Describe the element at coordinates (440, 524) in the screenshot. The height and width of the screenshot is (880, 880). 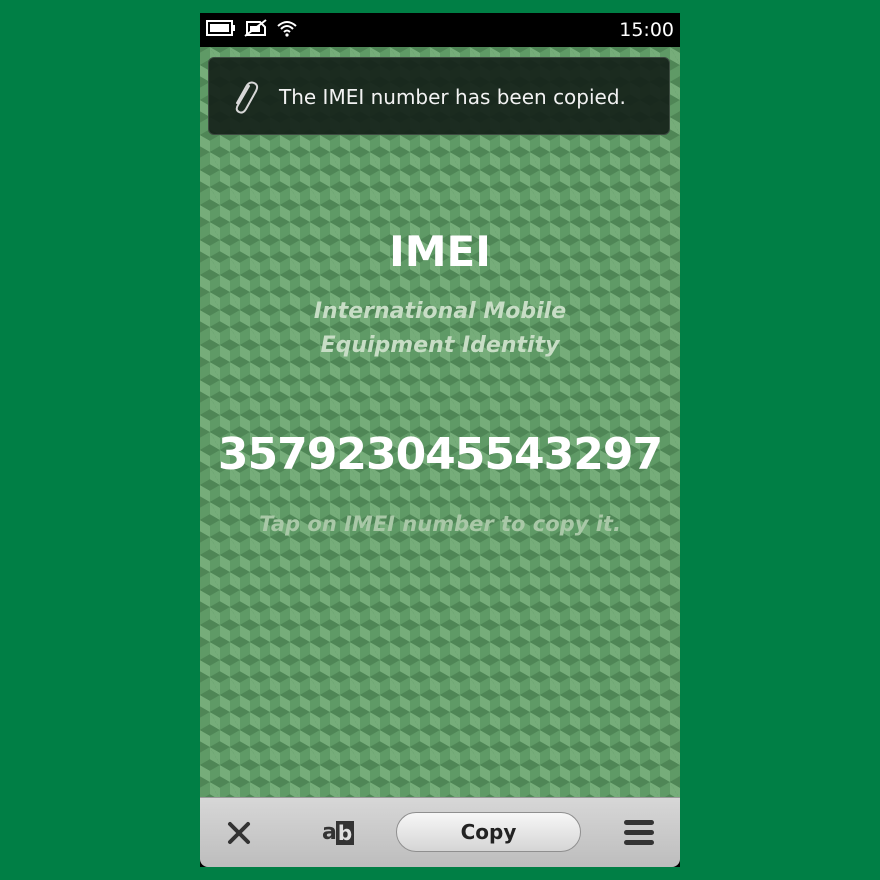
I see `copy-hint: Tap on IMEI number to copy it.` at that location.